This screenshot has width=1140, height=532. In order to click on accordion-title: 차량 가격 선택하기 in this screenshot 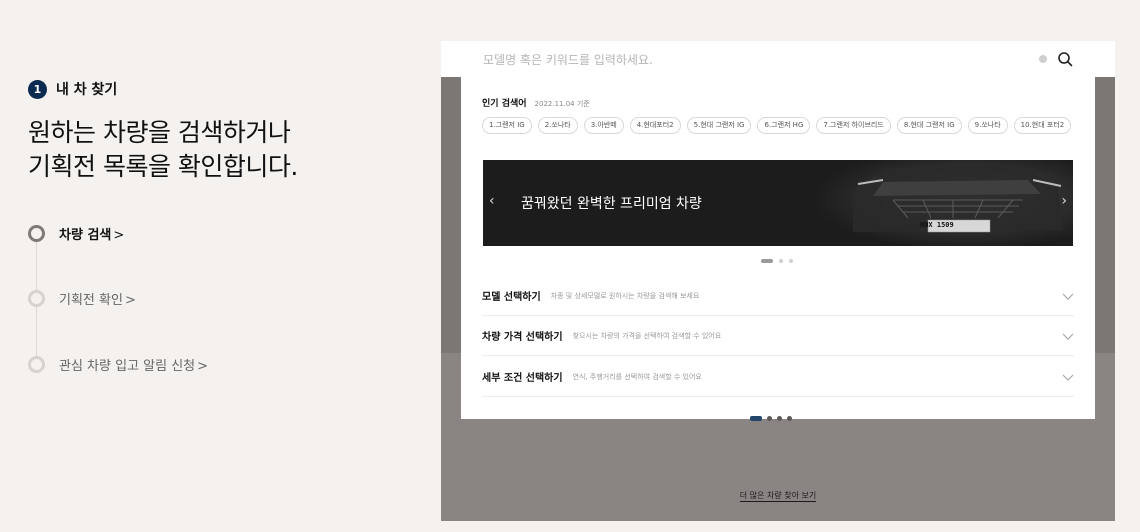, I will do `click(522, 337)`.